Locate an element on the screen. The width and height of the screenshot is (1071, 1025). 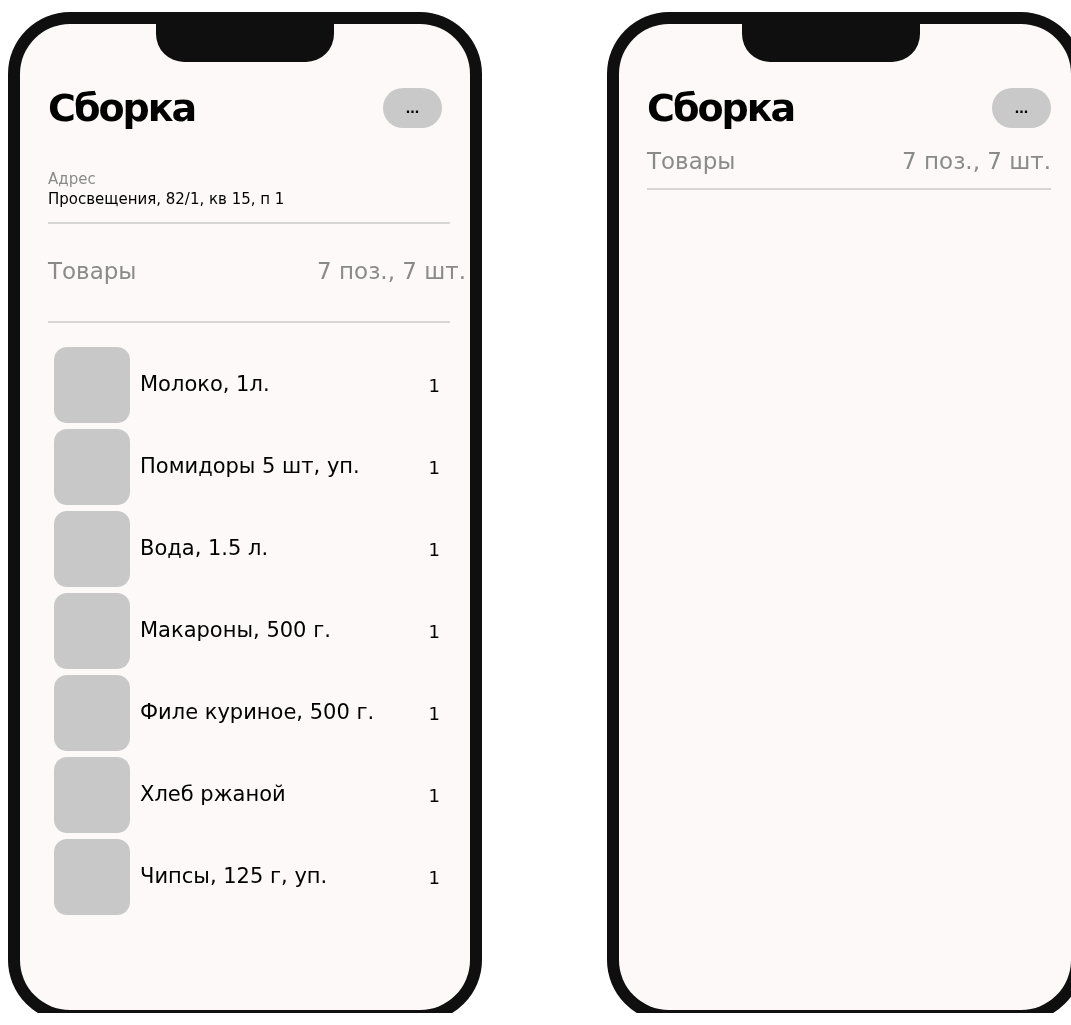
address-value: Просвещения, 82/1, кв 15, п 1 is located at coordinates (167, 199).